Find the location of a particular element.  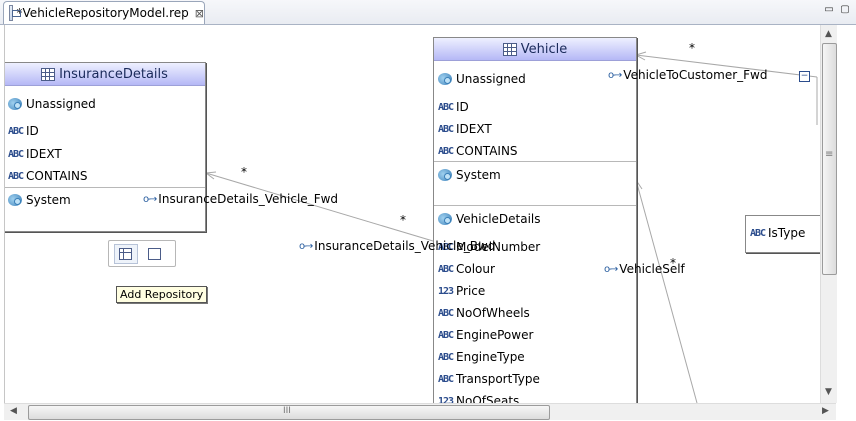

repository-file-icon is located at coordinates (14, 13).